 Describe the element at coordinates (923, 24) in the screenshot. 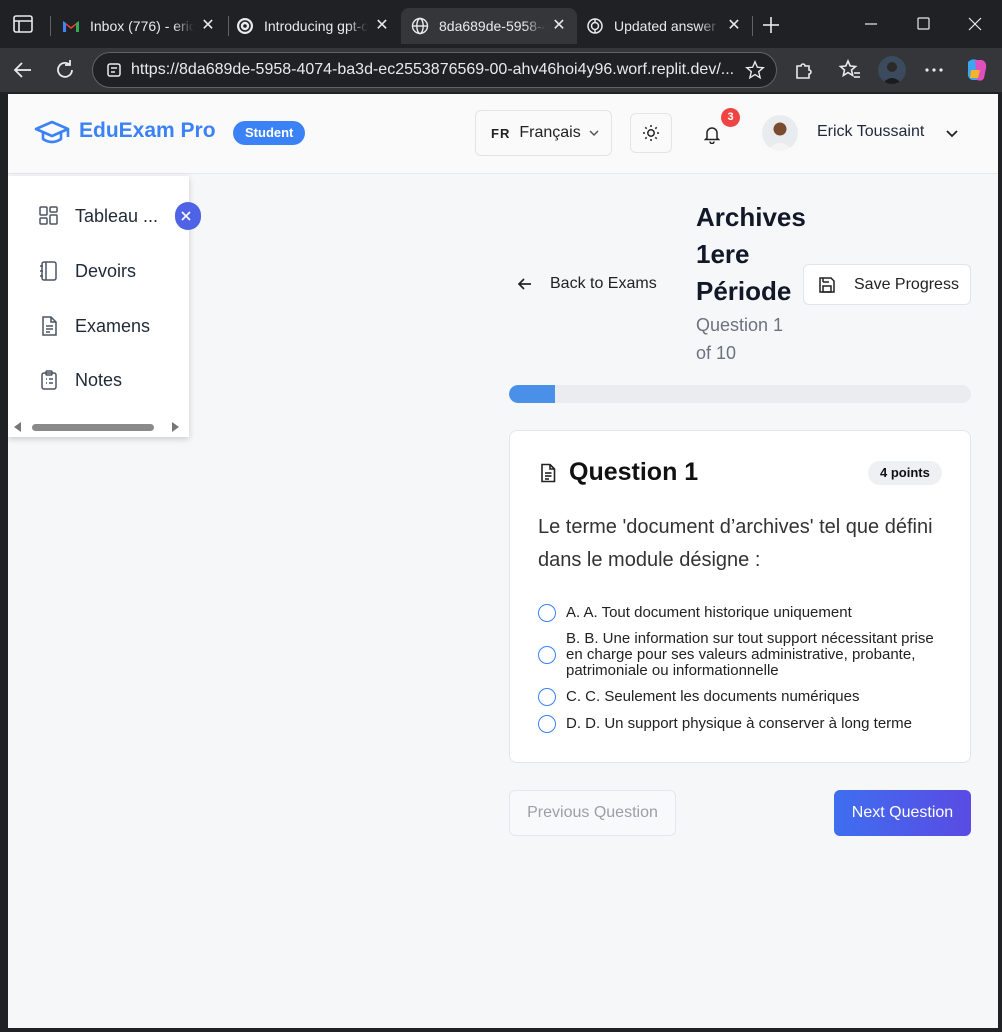

I see `maximize-icon` at that location.